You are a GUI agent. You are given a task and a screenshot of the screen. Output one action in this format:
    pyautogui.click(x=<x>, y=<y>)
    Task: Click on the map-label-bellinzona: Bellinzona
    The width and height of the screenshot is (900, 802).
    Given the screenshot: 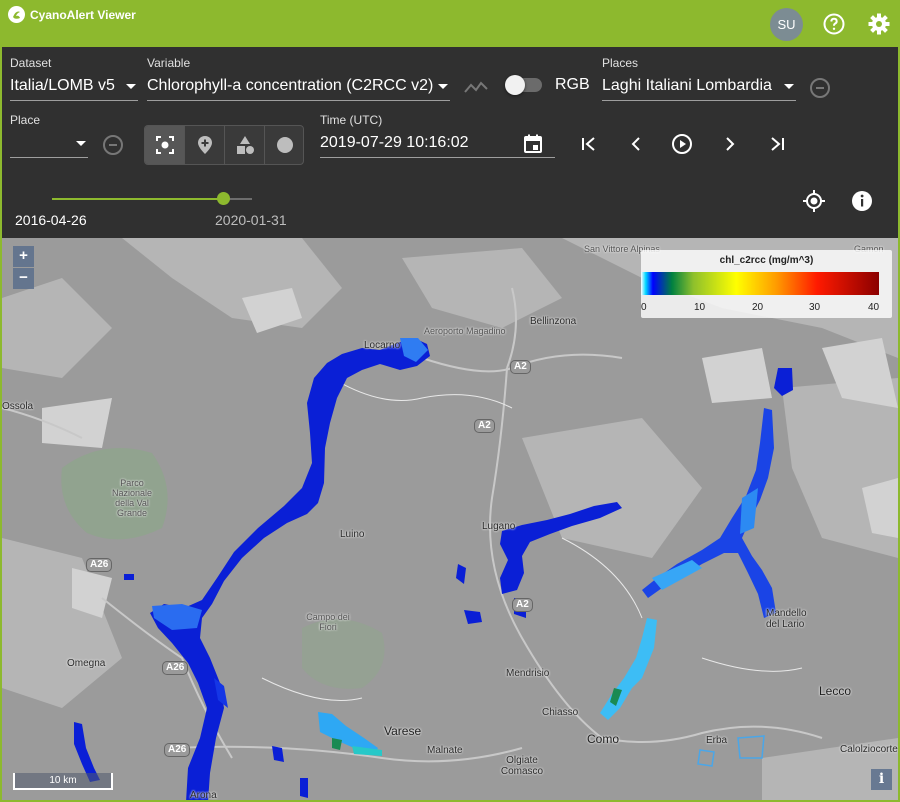 What is the action you would take?
    pyautogui.click(x=553, y=321)
    